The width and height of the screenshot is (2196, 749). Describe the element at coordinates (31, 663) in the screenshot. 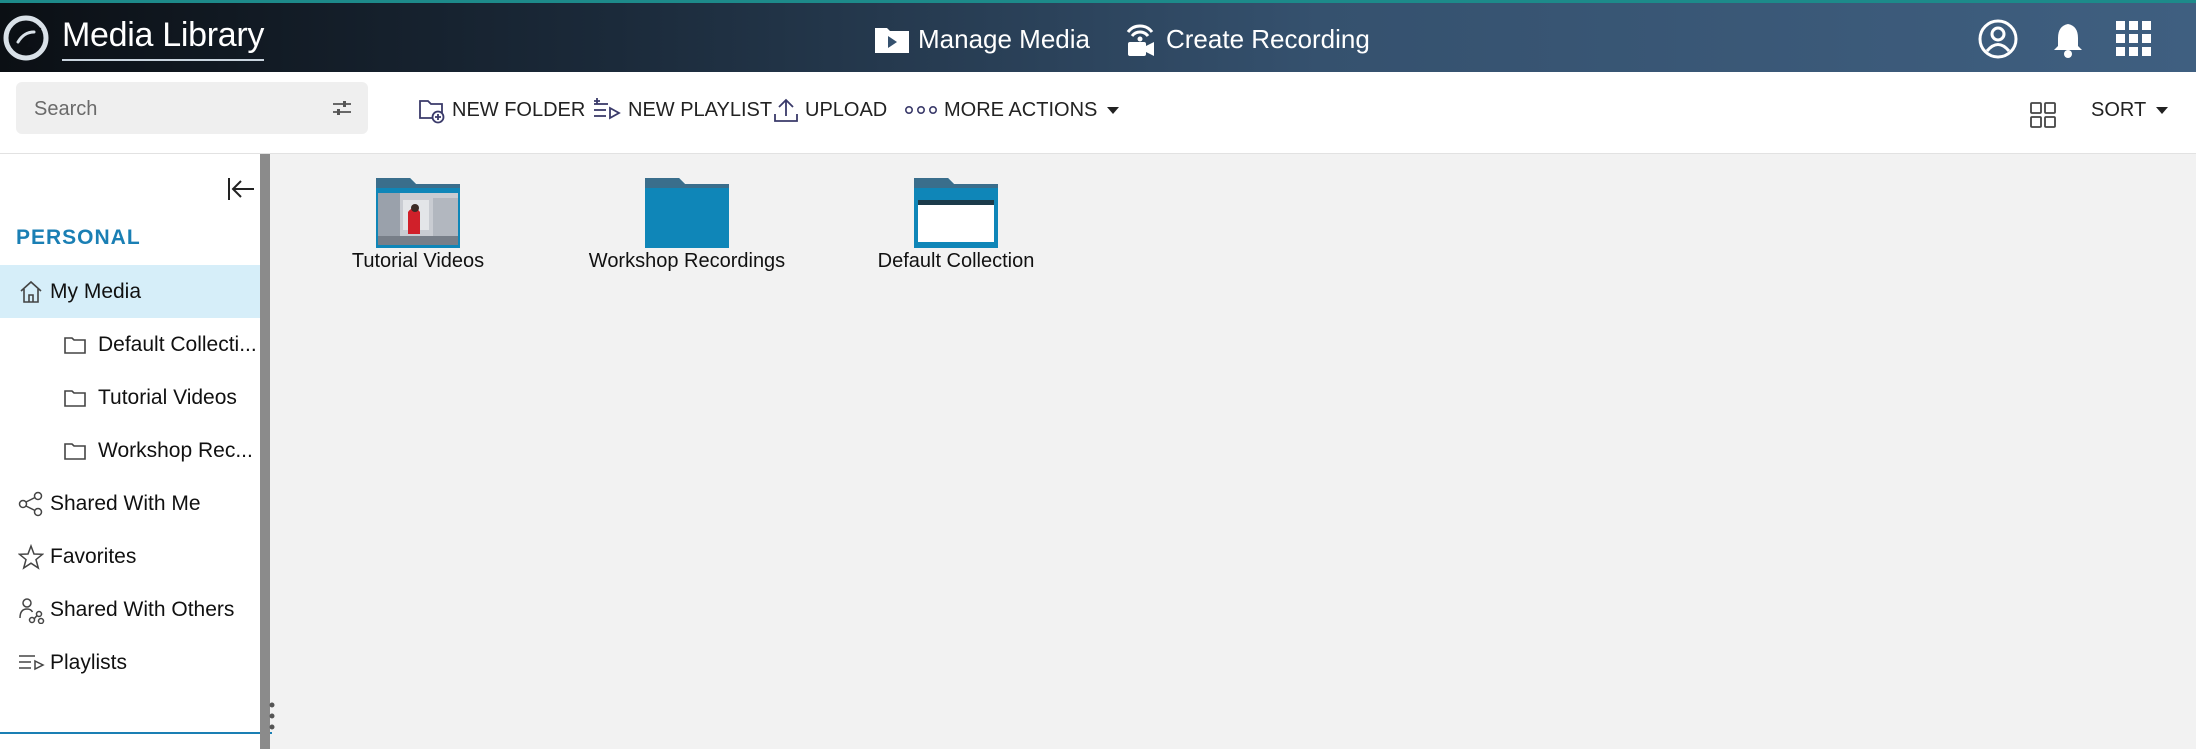

I see `playlist-icon` at that location.